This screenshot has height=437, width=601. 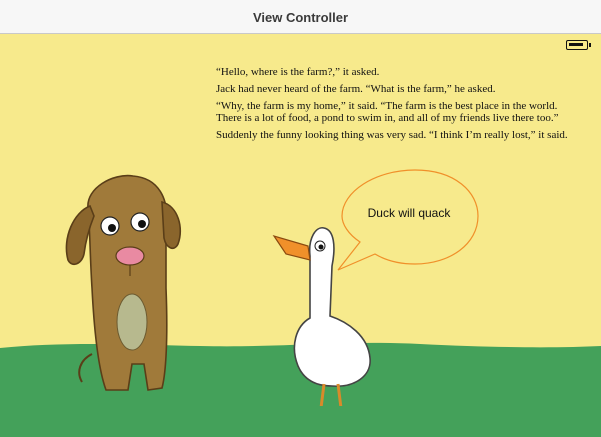 What do you see at coordinates (123, 282) in the screenshot?
I see `dog-illustration` at bounding box center [123, 282].